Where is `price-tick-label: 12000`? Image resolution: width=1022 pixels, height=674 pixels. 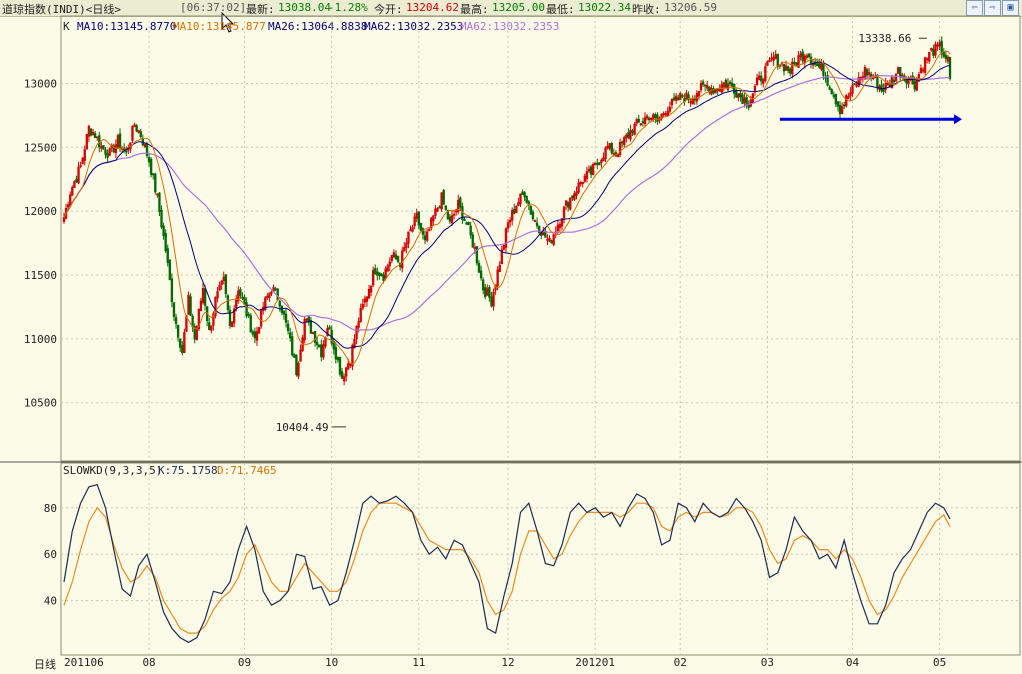 price-tick-label: 12000 is located at coordinates (40, 211).